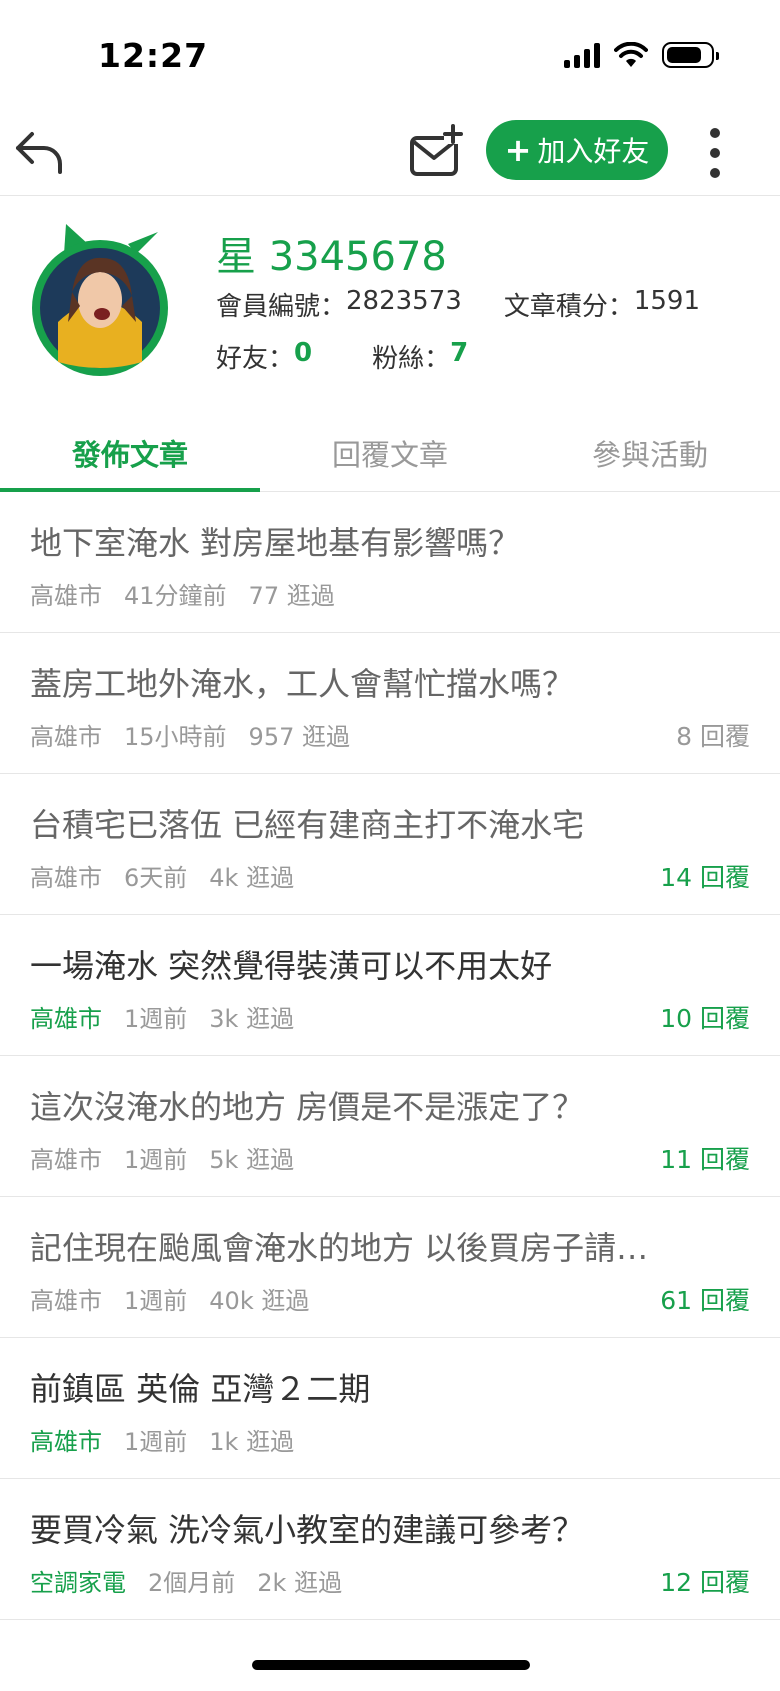 The width and height of the screenshot is (780, 1691). Describe the element at coordinates (175, 737) in the screenshot. I see `post-time: 15小時前` at that location.